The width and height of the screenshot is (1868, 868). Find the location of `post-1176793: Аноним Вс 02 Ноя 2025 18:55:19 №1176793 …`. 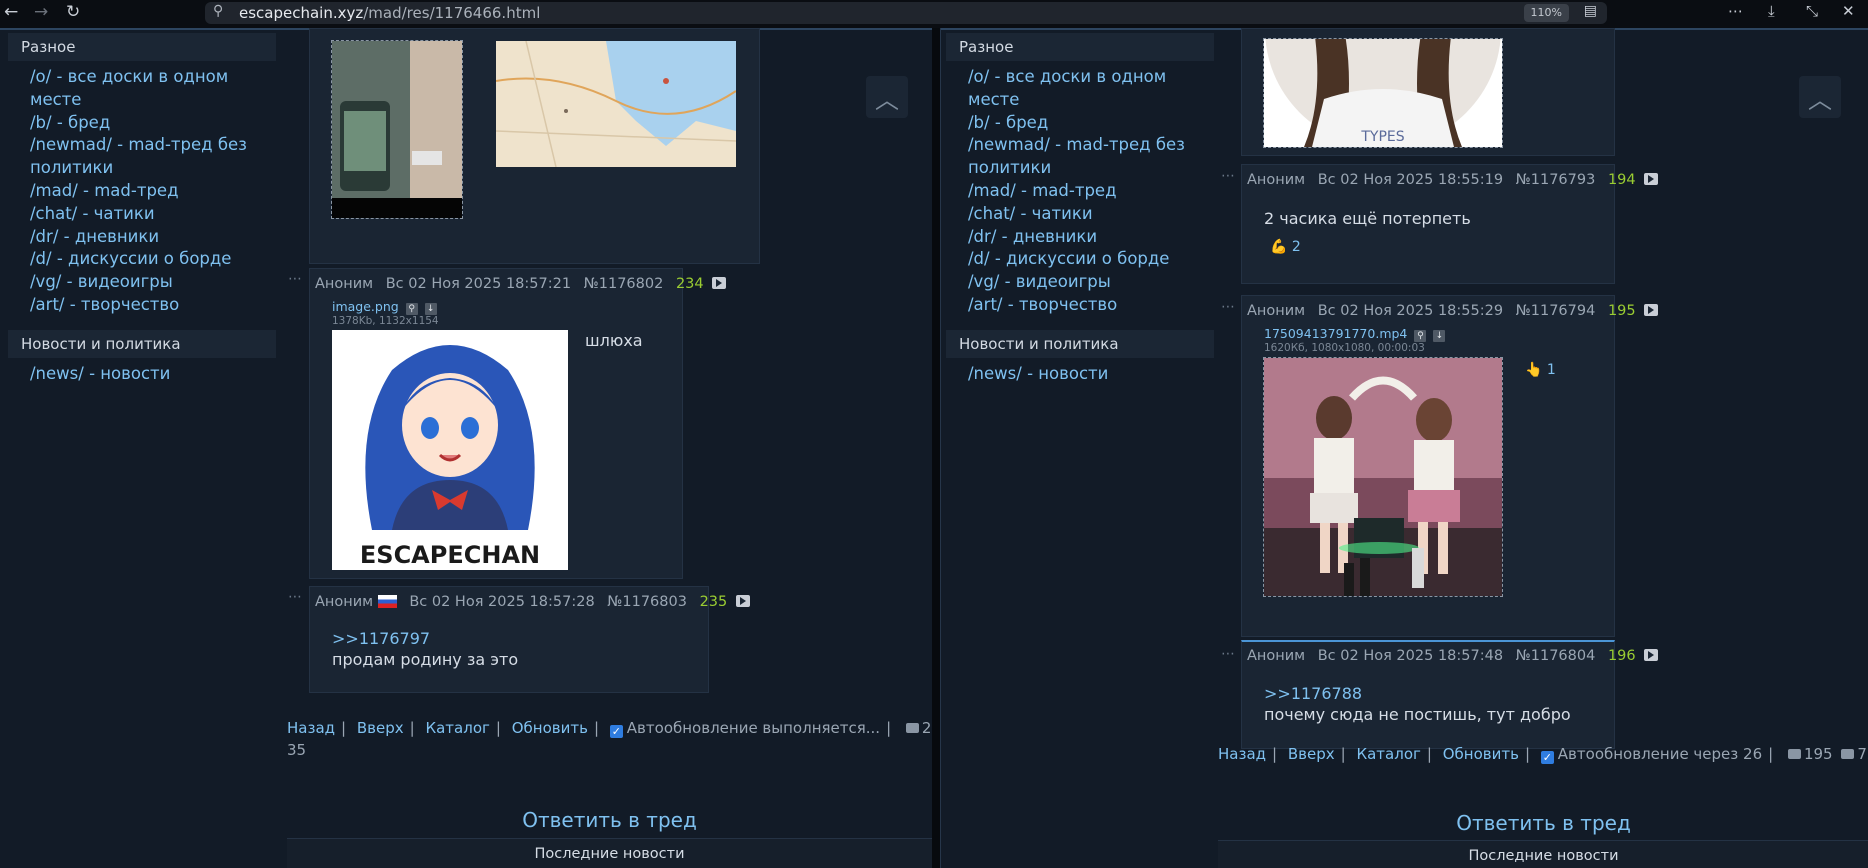

post-1176793: Аноним Вс 02 Ноя 2025 18:55:19 №1176793 … is located at coordinates (1450, 224).